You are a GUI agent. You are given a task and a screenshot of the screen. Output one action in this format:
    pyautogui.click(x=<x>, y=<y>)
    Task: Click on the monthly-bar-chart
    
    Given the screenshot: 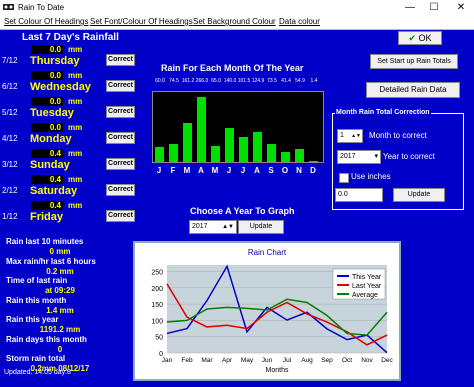 What is the action you would take?
    pyautogui.click(x=238, y=127)
    